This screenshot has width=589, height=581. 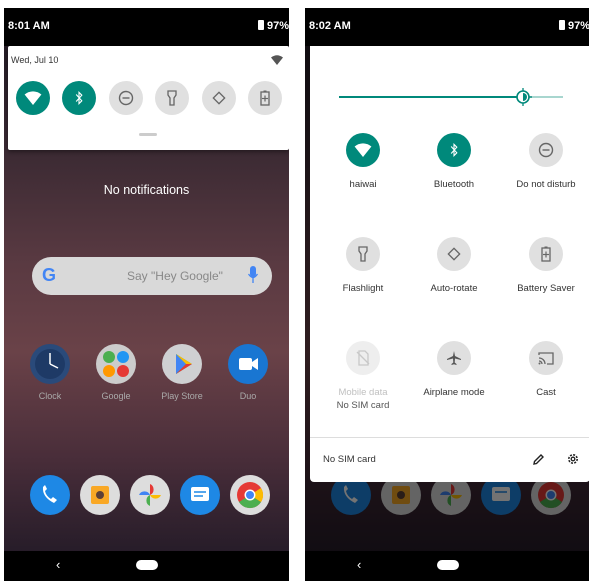 I want to click on cast-icon, so click(x=546, y=358).